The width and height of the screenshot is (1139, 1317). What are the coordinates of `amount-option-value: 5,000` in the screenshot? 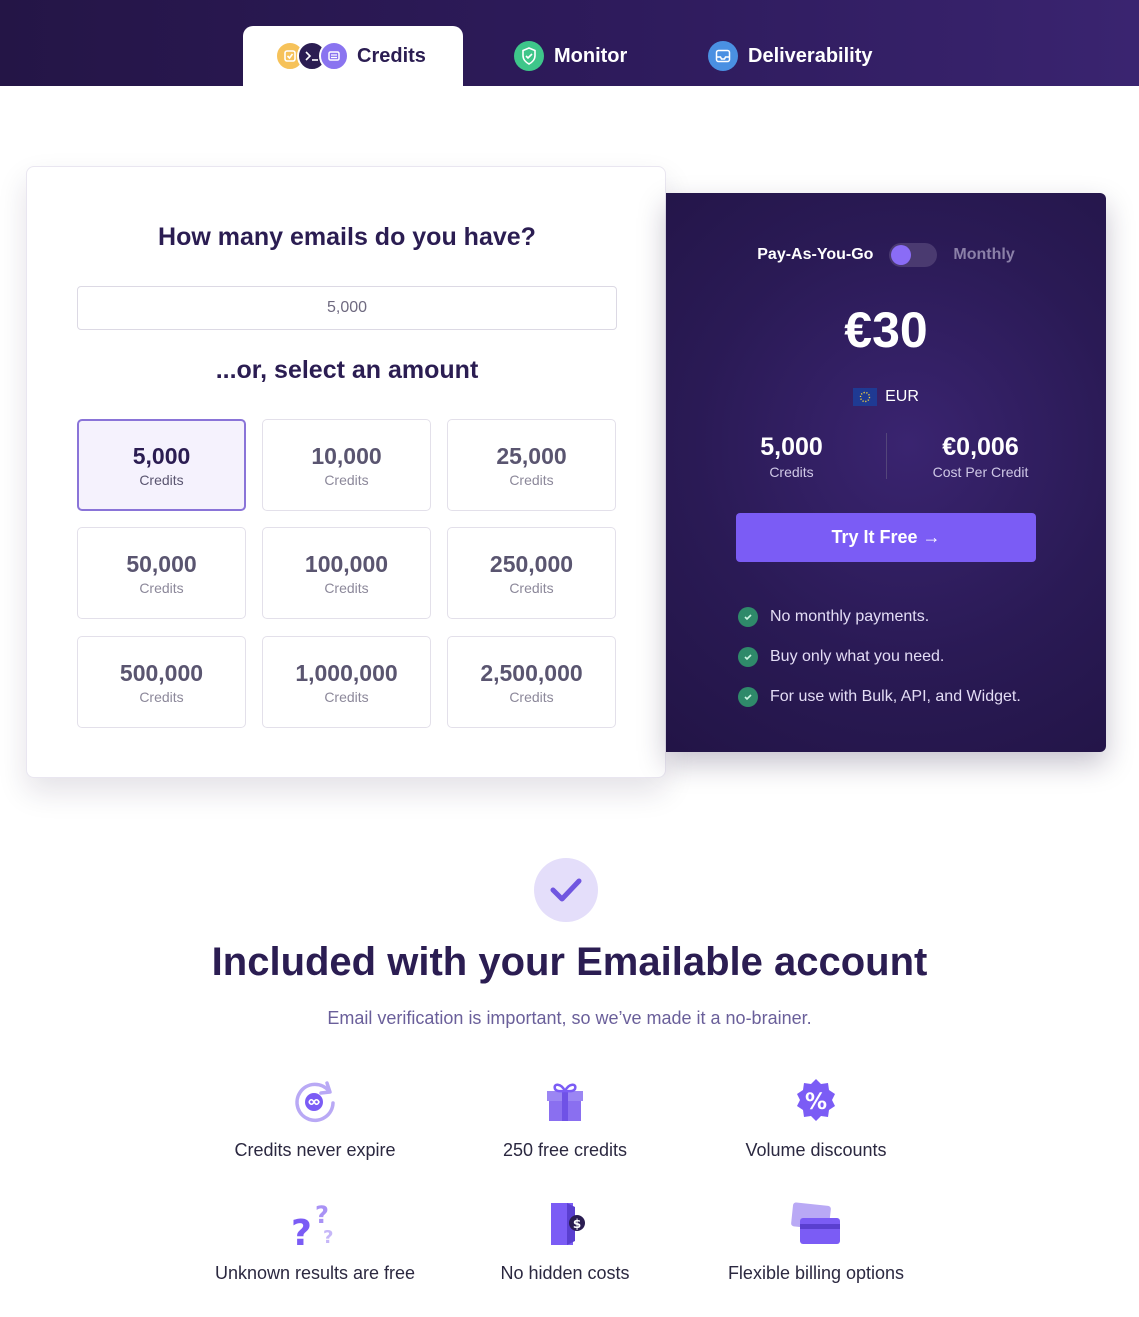 It's located at (161, 455).